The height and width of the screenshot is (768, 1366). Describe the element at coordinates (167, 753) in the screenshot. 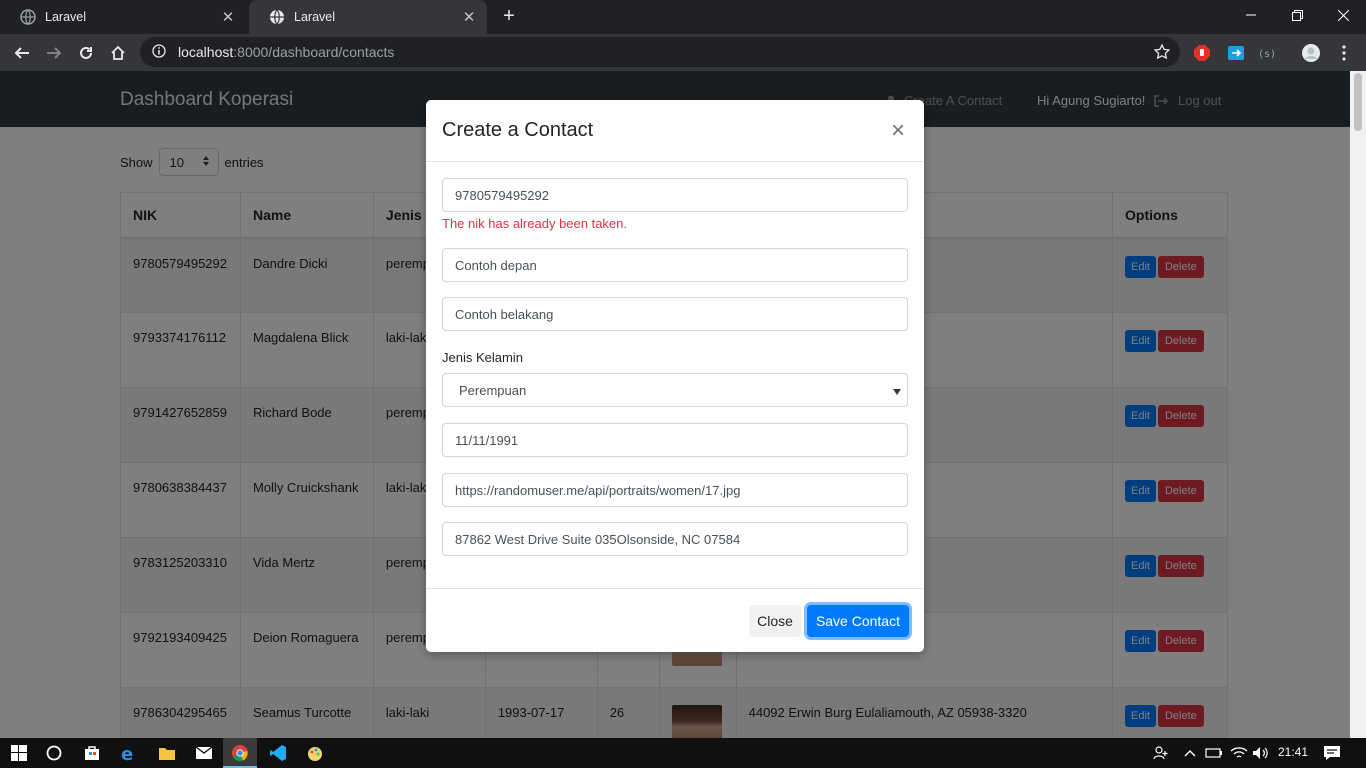

I see `file-explorer-icon` at that location.